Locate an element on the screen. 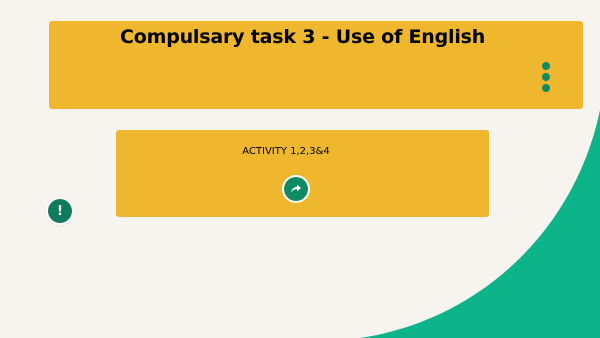 The height and width of the screenshot is (338, 600). alert-button: ! is located at coordinates (60, 211).